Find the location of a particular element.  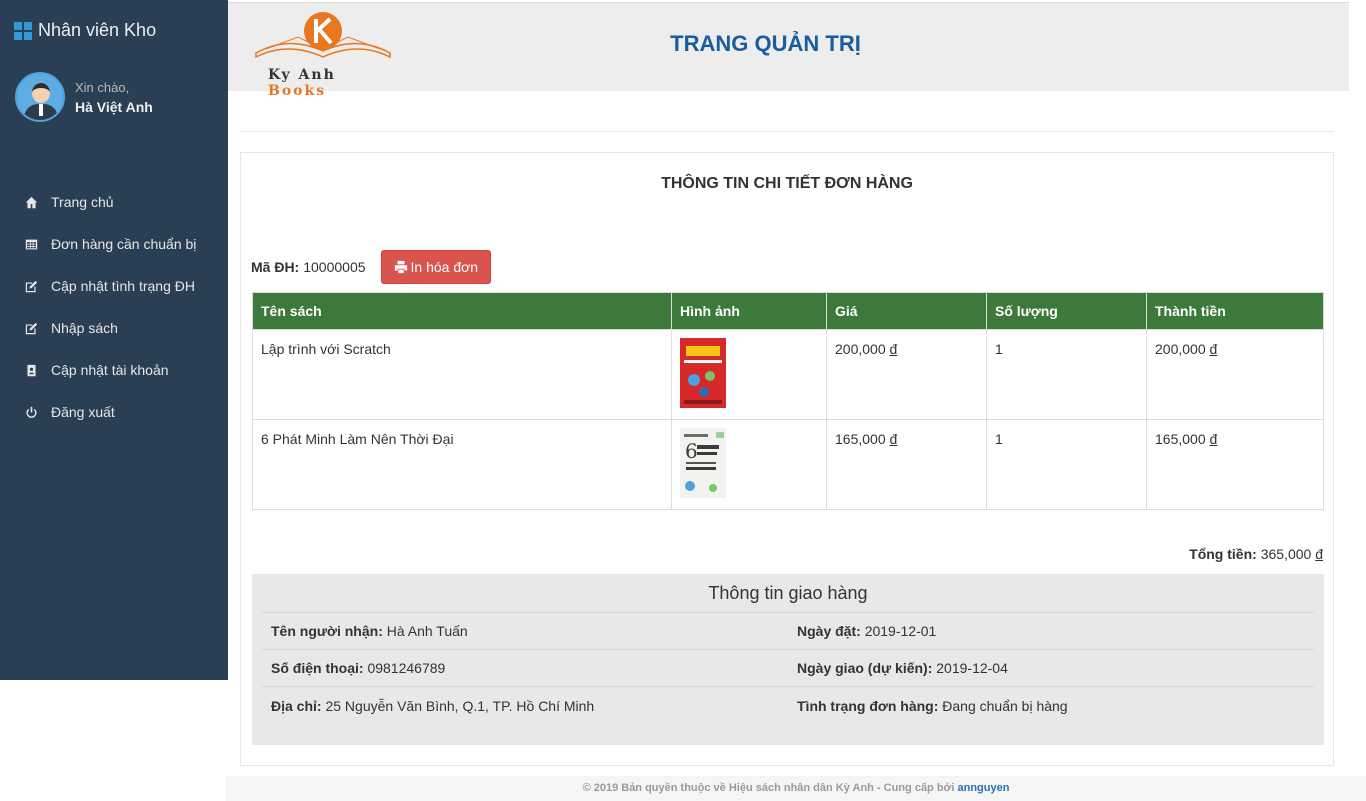

col-header-image: Hình ảnh is located at coordinates (749, 311).